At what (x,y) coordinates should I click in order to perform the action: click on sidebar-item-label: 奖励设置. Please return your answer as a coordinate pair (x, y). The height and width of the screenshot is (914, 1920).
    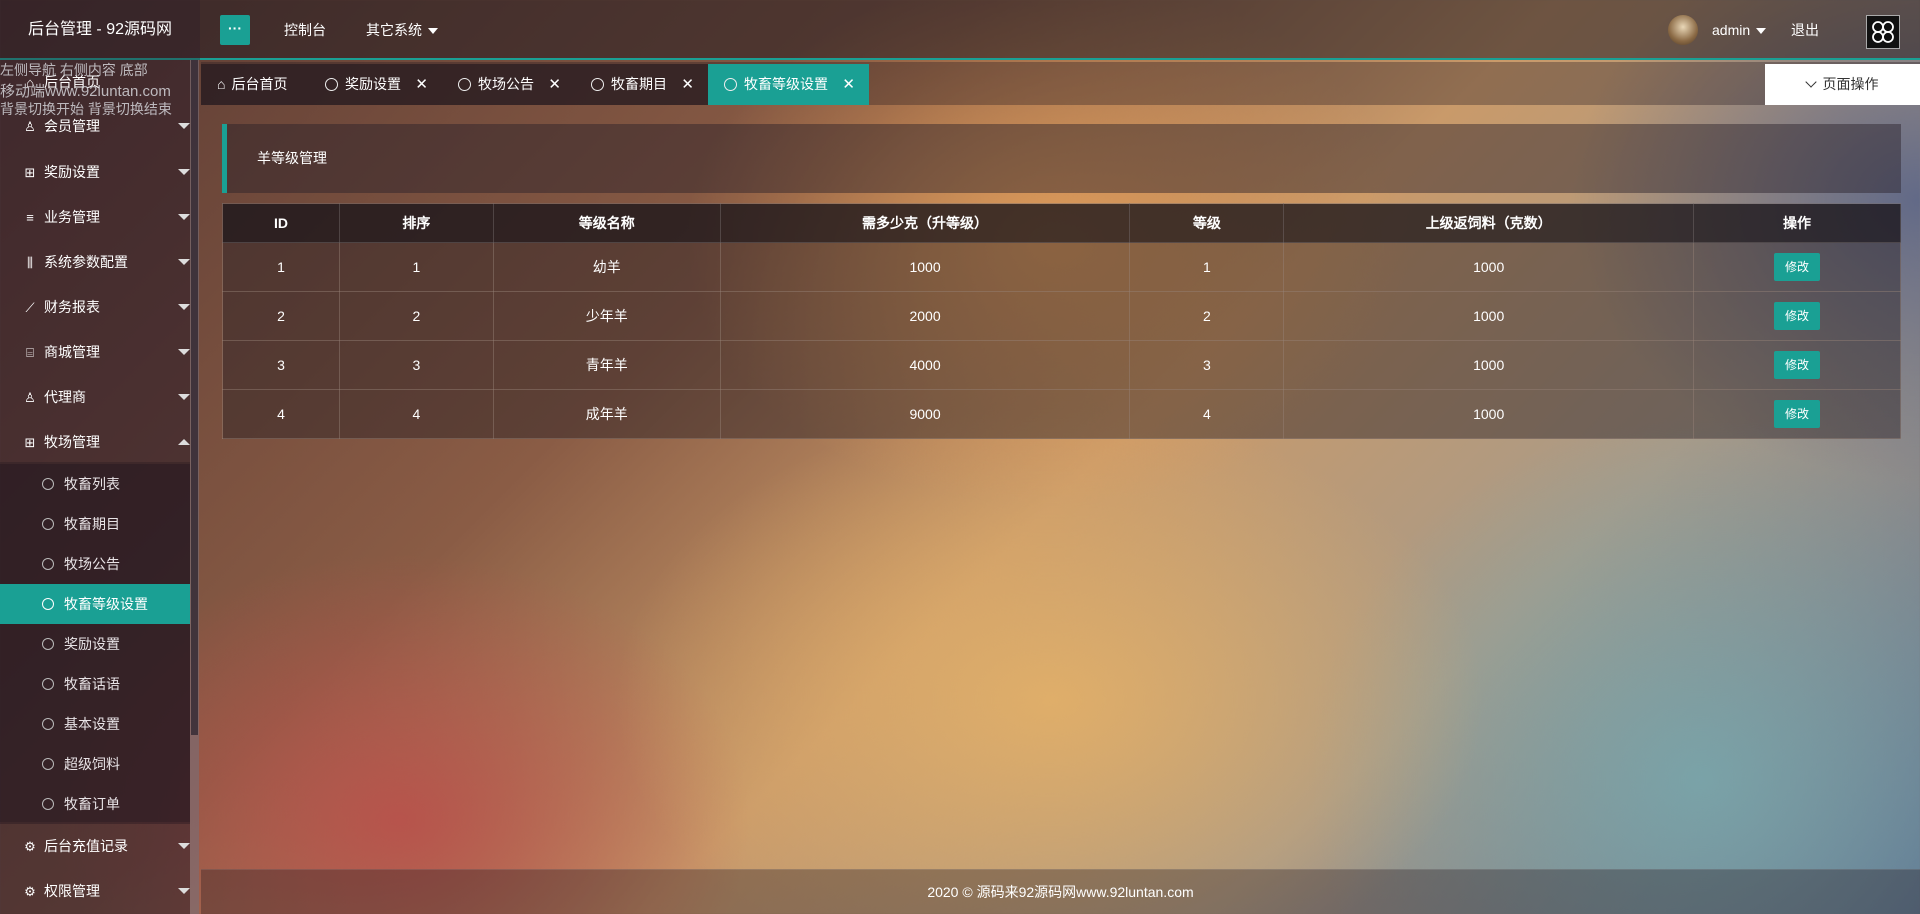
    Looking at the image, I should click on (72, 172).